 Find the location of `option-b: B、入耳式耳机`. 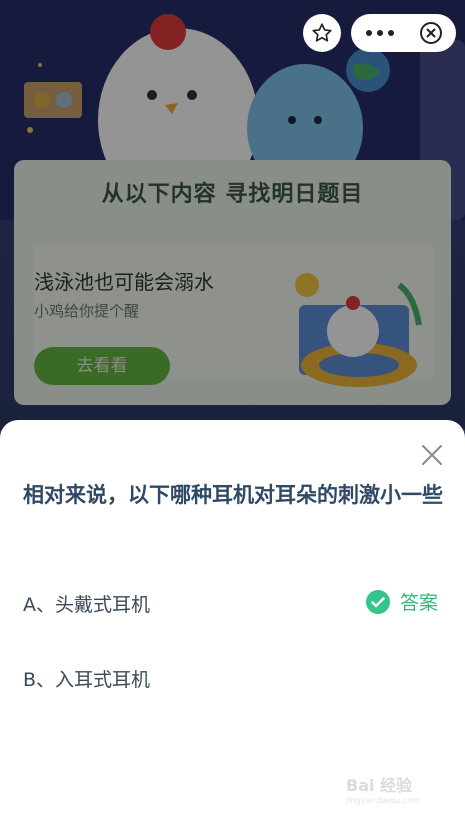

option-b: B、入耳式耳机 is located at coordinates (86, 678).